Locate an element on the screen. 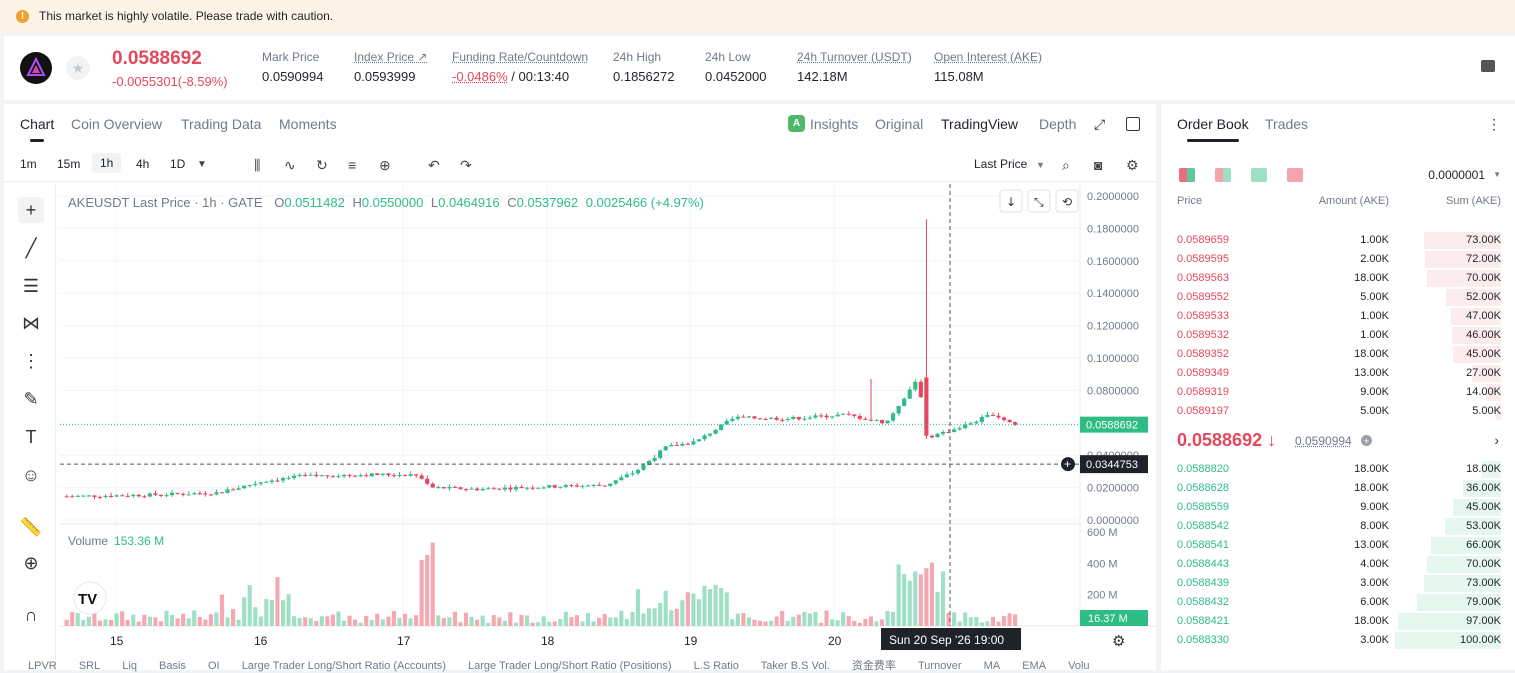 This screenshot has width=1515, height=673. tab-trades: Trades is located at coordinates (1286, 124).